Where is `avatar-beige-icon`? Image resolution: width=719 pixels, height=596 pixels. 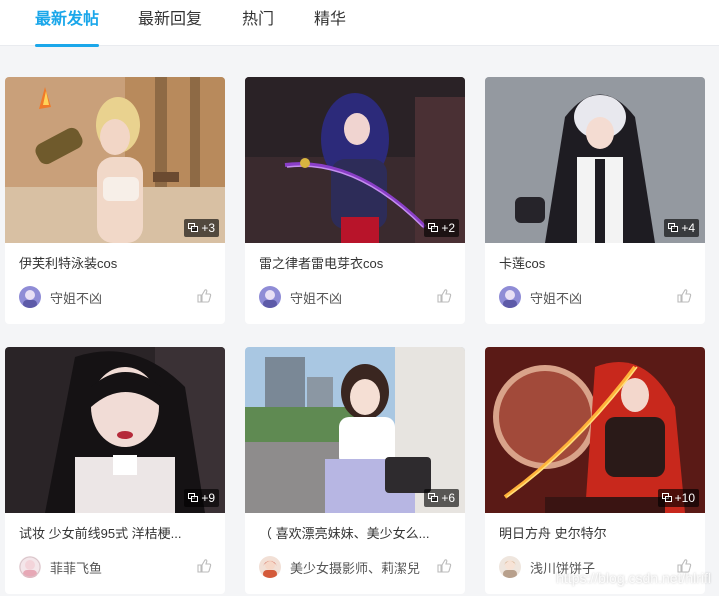 avatar-beige-icon is located at coordinates (510, 567).